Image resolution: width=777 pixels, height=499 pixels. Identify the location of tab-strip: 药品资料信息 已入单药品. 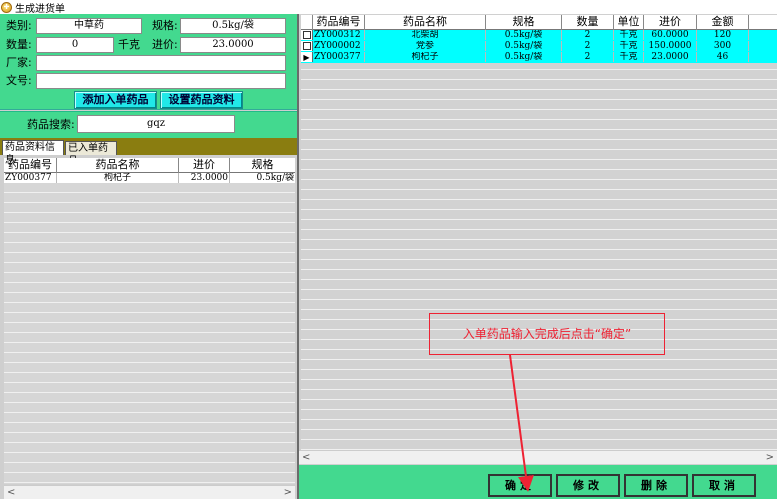
(148, 152).